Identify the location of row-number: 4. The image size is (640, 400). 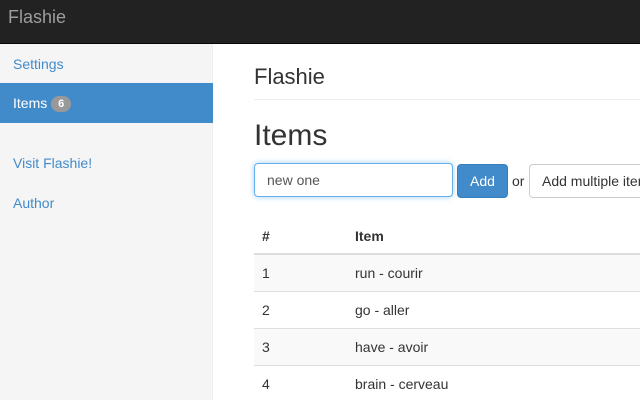
(300, 382).